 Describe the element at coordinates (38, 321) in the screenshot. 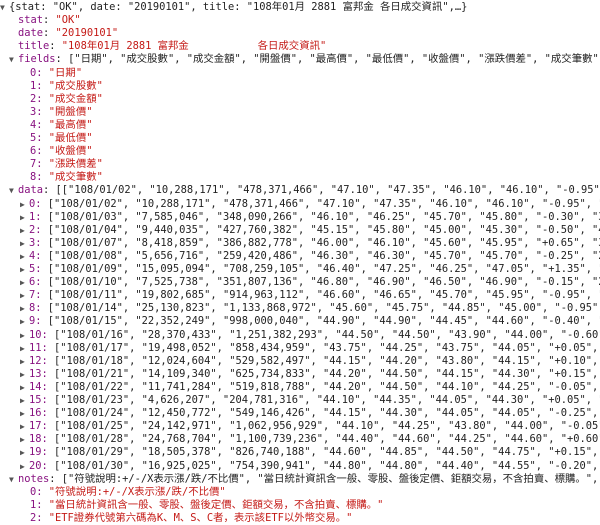

I see `index-label: 9:` at that location.